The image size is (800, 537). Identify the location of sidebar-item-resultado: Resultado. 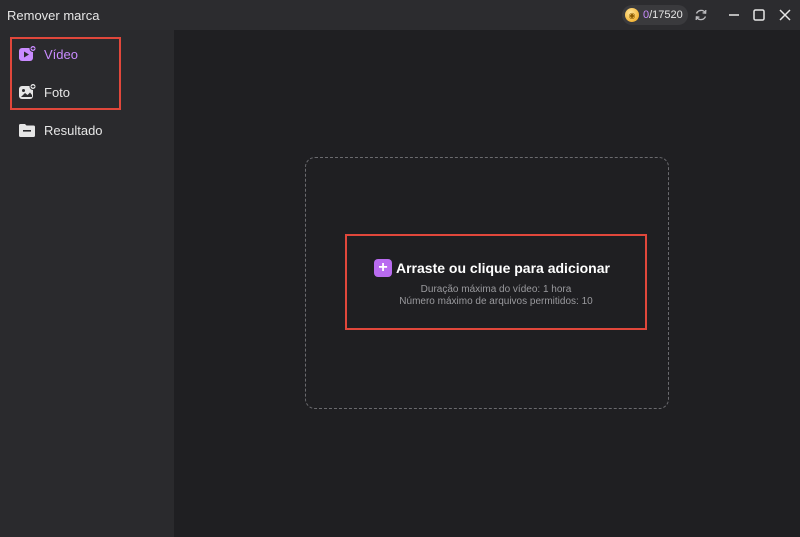
(60, 130).